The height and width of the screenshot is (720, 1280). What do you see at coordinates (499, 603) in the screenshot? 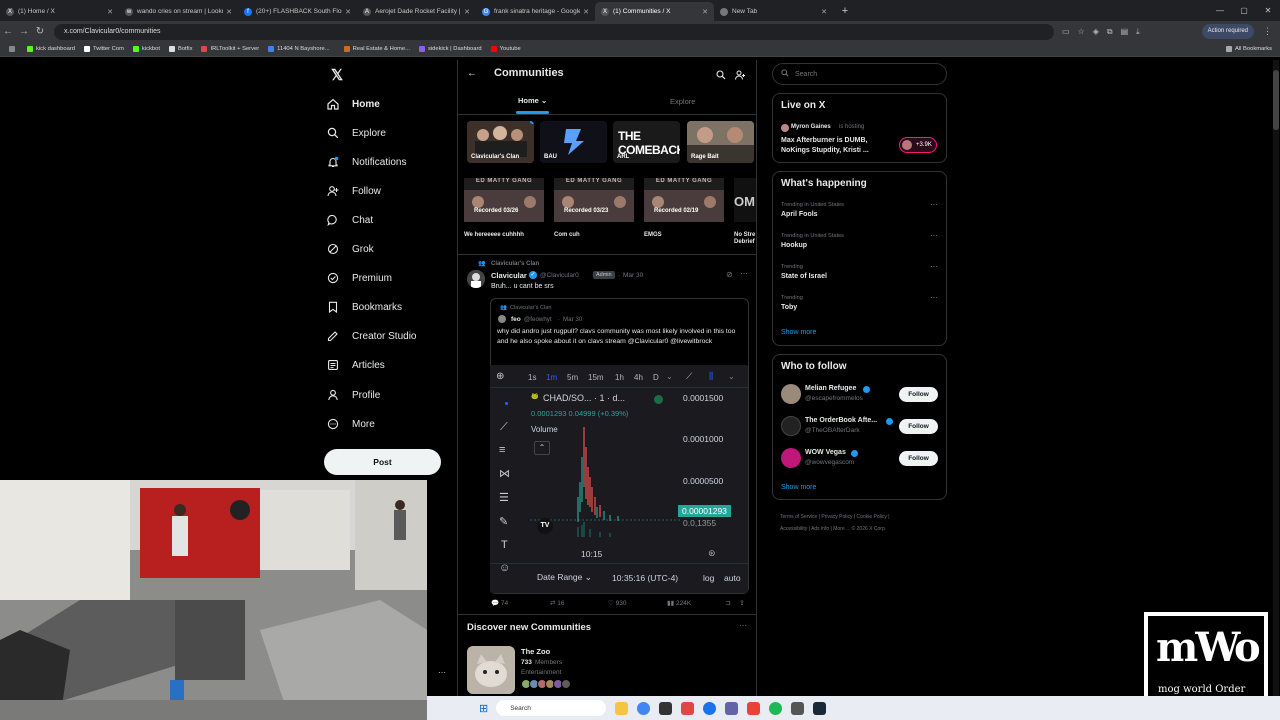
I see `reply-button: 💬 74` at bounding box center [499, 603].